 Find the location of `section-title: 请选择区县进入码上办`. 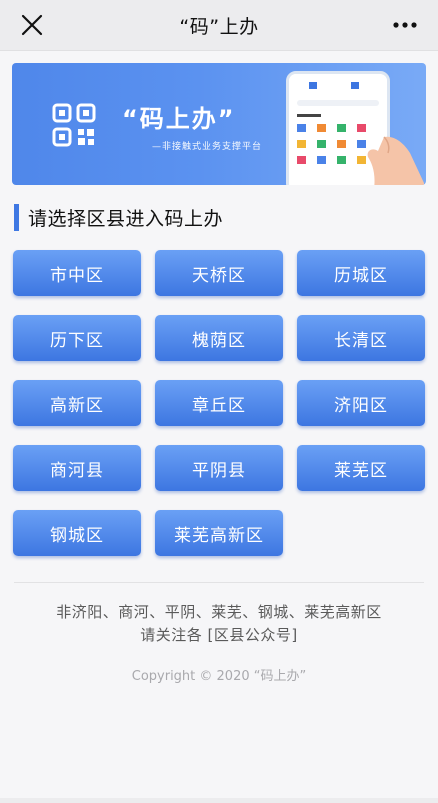

section-title: 请选择区县进入码上办 is located at coordinates (118, 217).